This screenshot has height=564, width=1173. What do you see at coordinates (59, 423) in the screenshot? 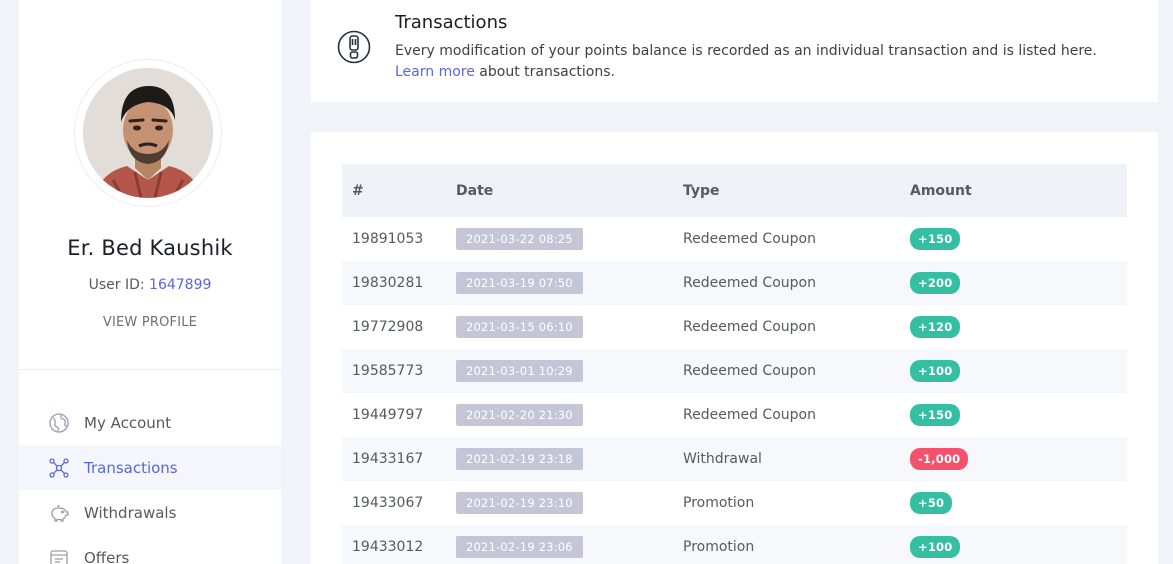
I see `globe-icon` at bounding box center [59, 423].